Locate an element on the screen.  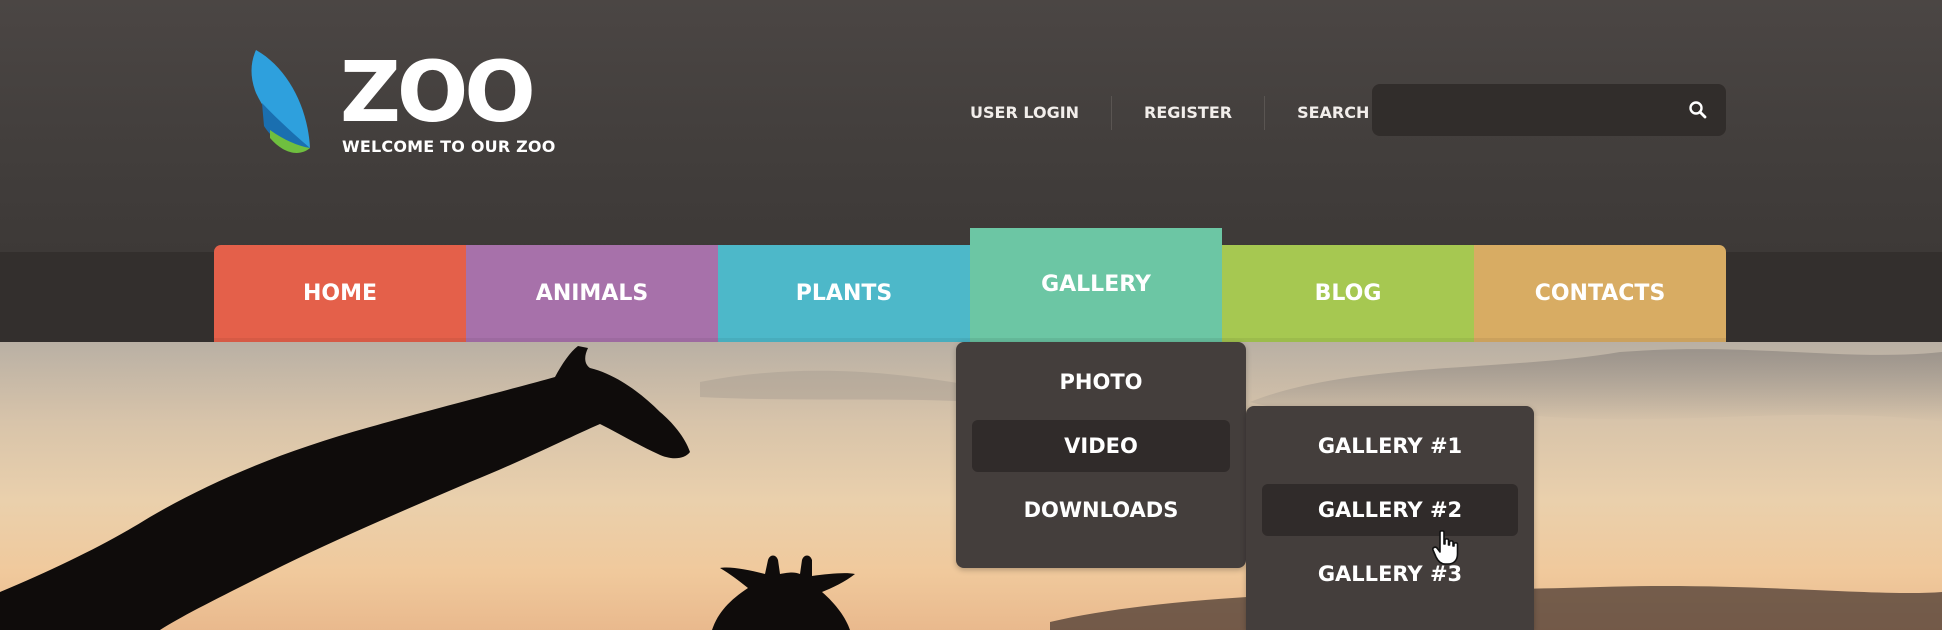
gallery-dropdown: PHOTO VIDEO DOWNLOADS is located at coordinates (1101, 455).